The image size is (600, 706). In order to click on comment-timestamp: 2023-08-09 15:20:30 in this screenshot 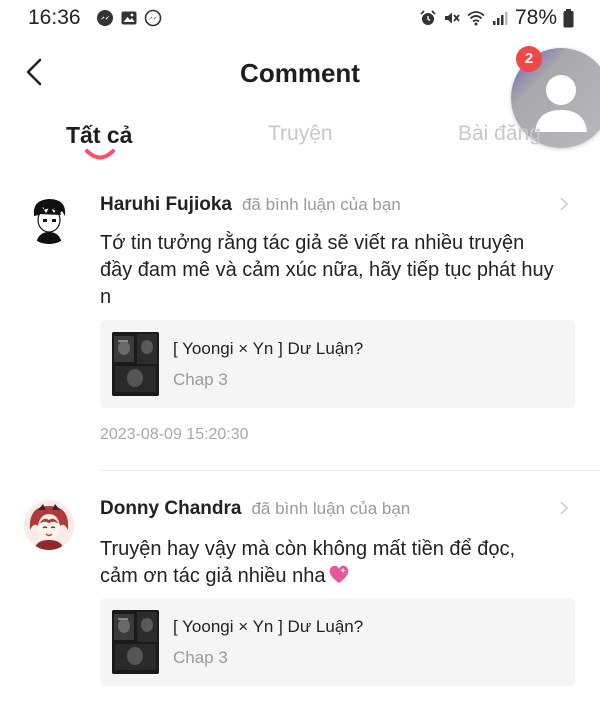, I will do `click(174, 434)`.